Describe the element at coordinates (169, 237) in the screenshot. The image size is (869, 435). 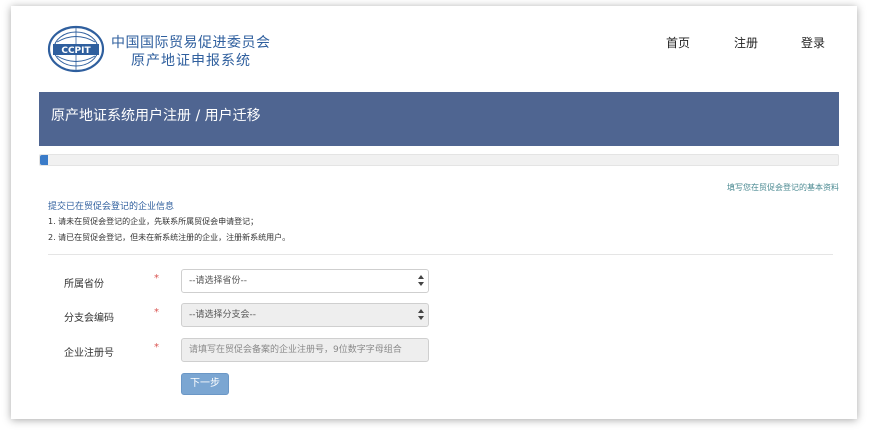
I see `info-line: 2. 请已在贸促会登记，但未在新系统注册的企业，注册新系统用户。` at that location.